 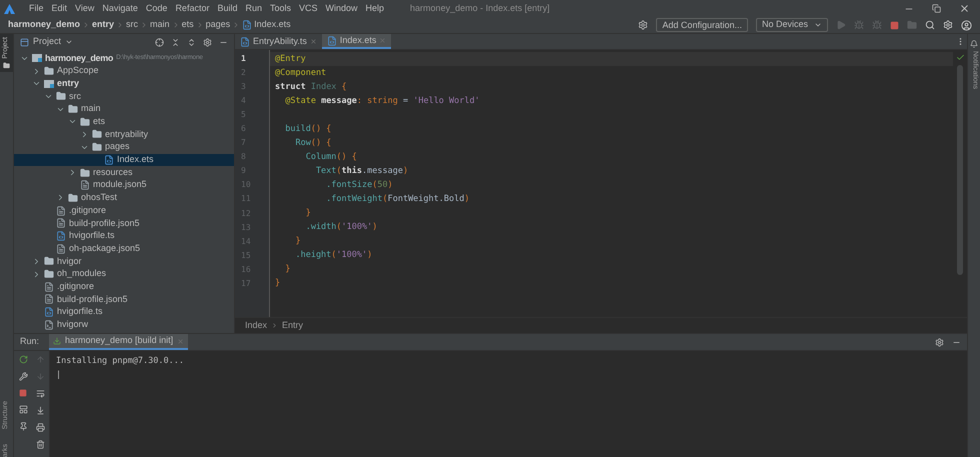 What do you see at coordinates (964, 8) in the screenshot?
I see `close-icon` at bounding box center [964, 8].